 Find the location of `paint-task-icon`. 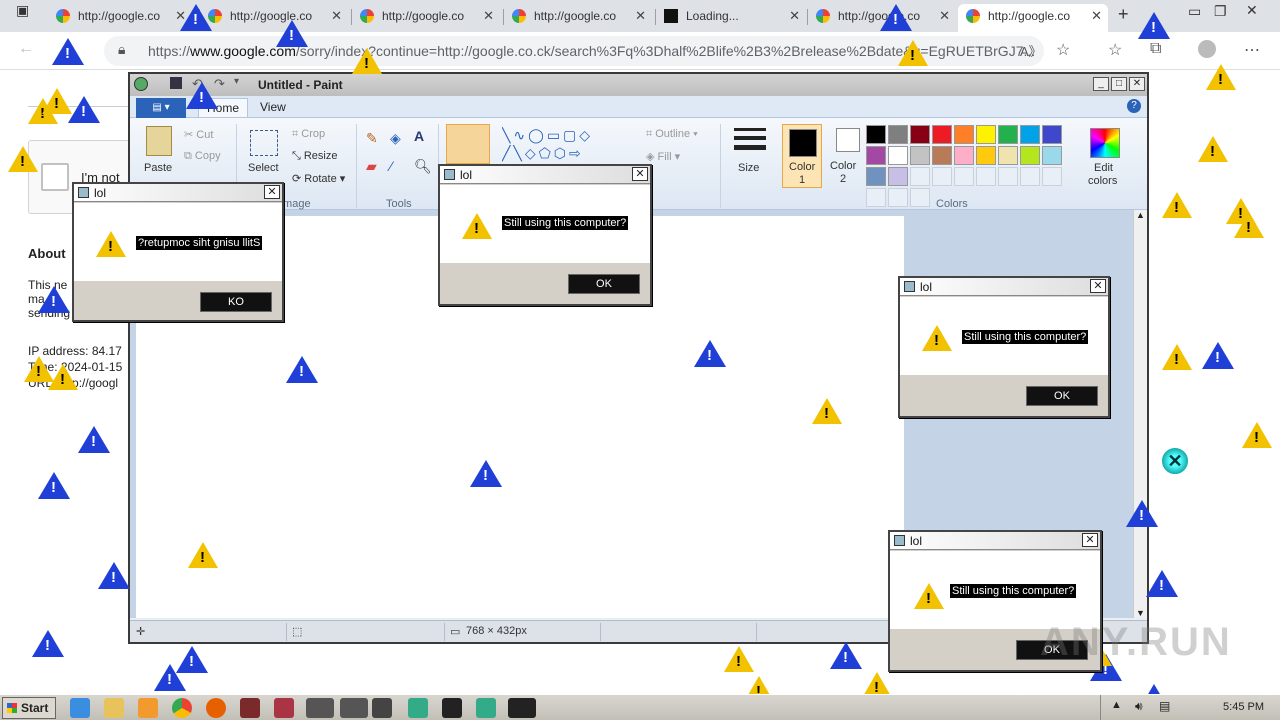

paint-task-icon is located at coordinates (522, 708).